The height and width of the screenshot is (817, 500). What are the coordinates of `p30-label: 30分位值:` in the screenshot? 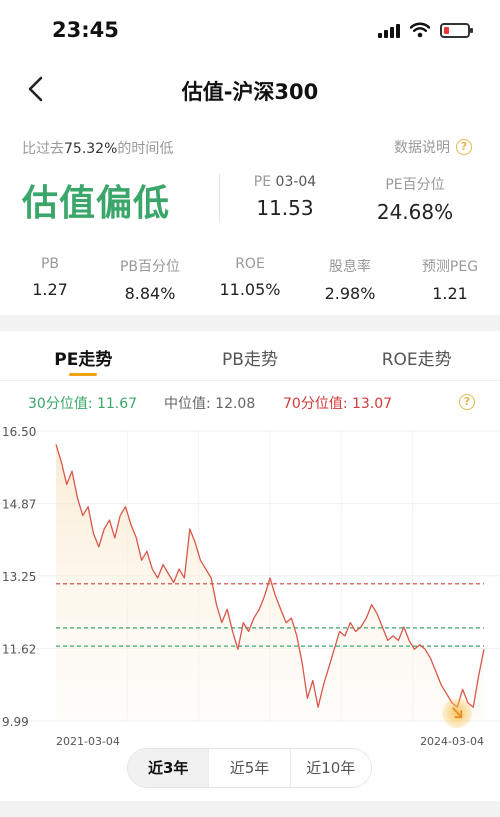 It's located at (60, 404).